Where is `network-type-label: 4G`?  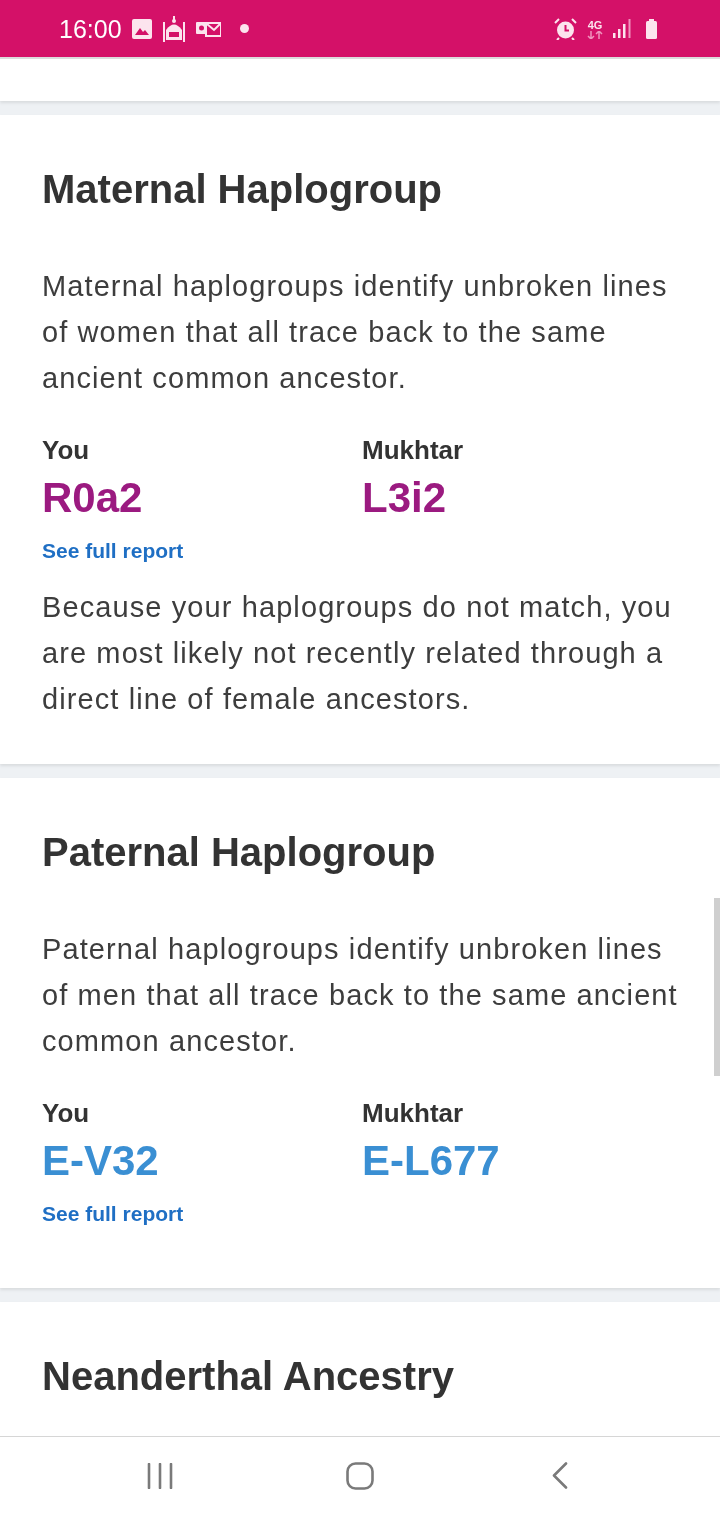
network-type-label: 4G is located at coordinates (595, 24).